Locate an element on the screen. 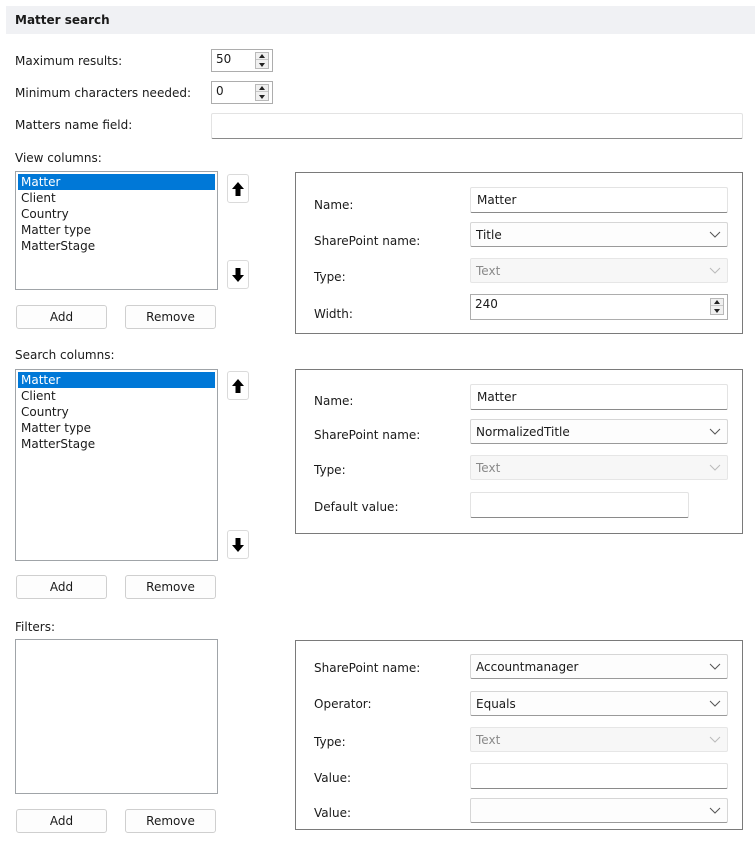 The image size is (755, 849). view-type-value: Text is located at coordinates (488, 271).